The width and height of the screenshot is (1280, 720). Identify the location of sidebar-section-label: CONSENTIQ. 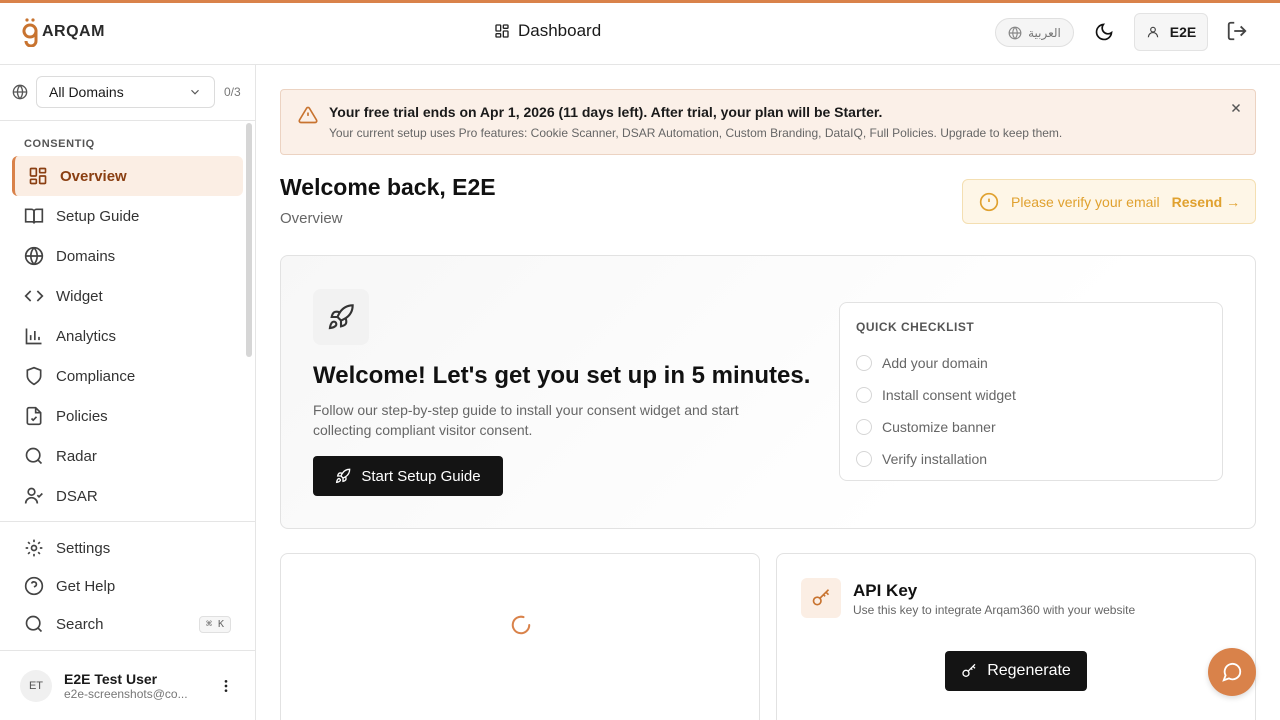
(59, 144).